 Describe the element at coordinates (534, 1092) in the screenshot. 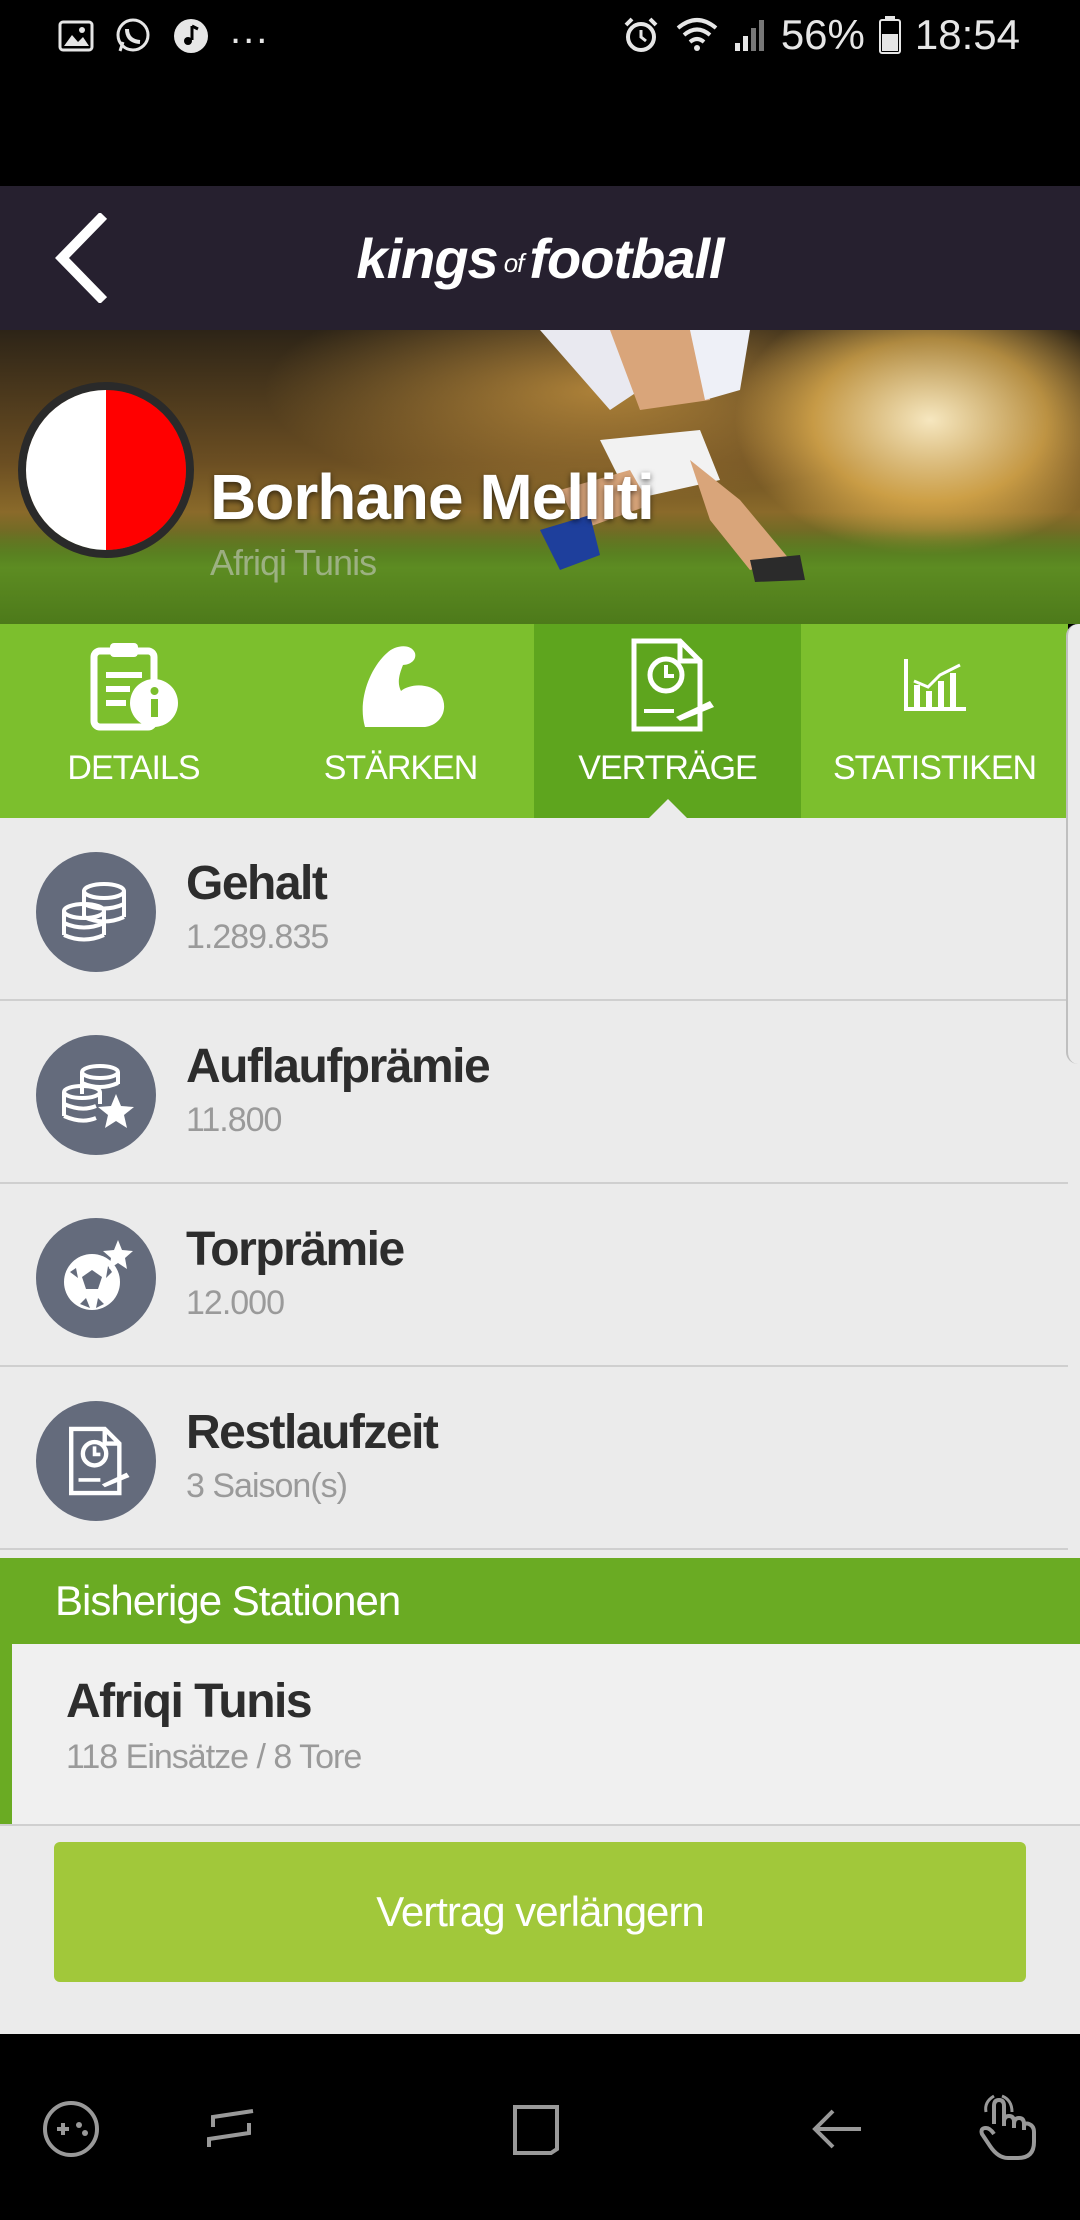

I see `list-item-auflaufpraemie: Auflaufprämie 11.800` at that location.